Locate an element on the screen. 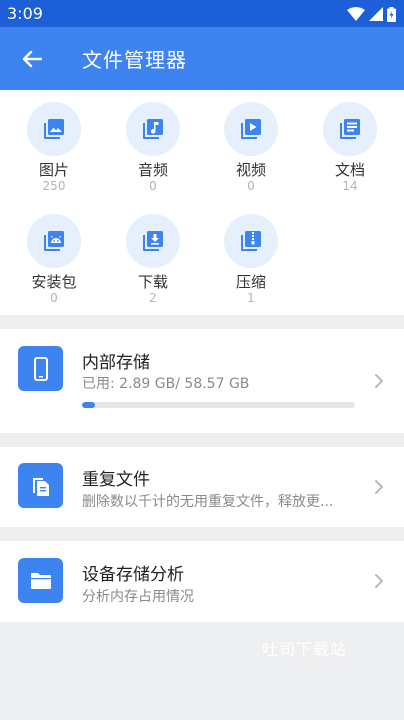 This screenshot has height=720, width=404. storage-usage: 已用: 2.89 GB/ 58.57 GB is located at coordinates (166, 384).